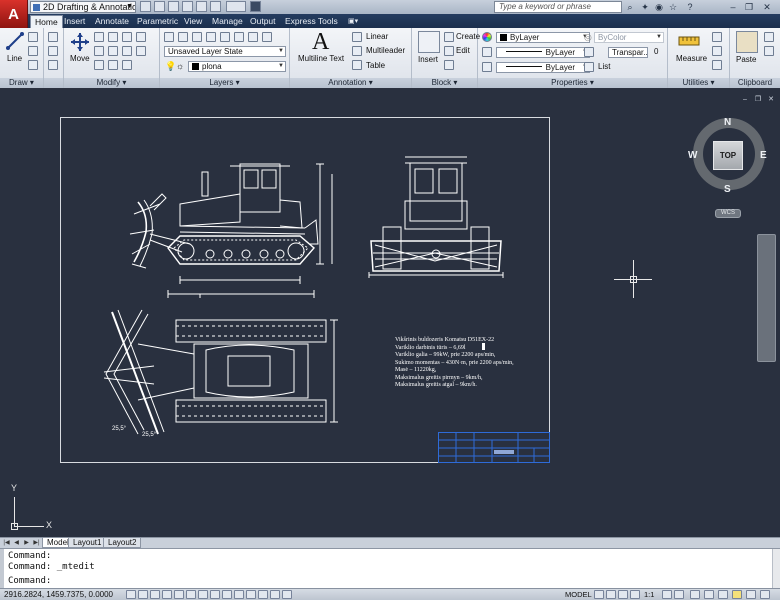 The width and height of the screenshot is (780, 600). I want to click on zoom-icon, so click(635, 594).